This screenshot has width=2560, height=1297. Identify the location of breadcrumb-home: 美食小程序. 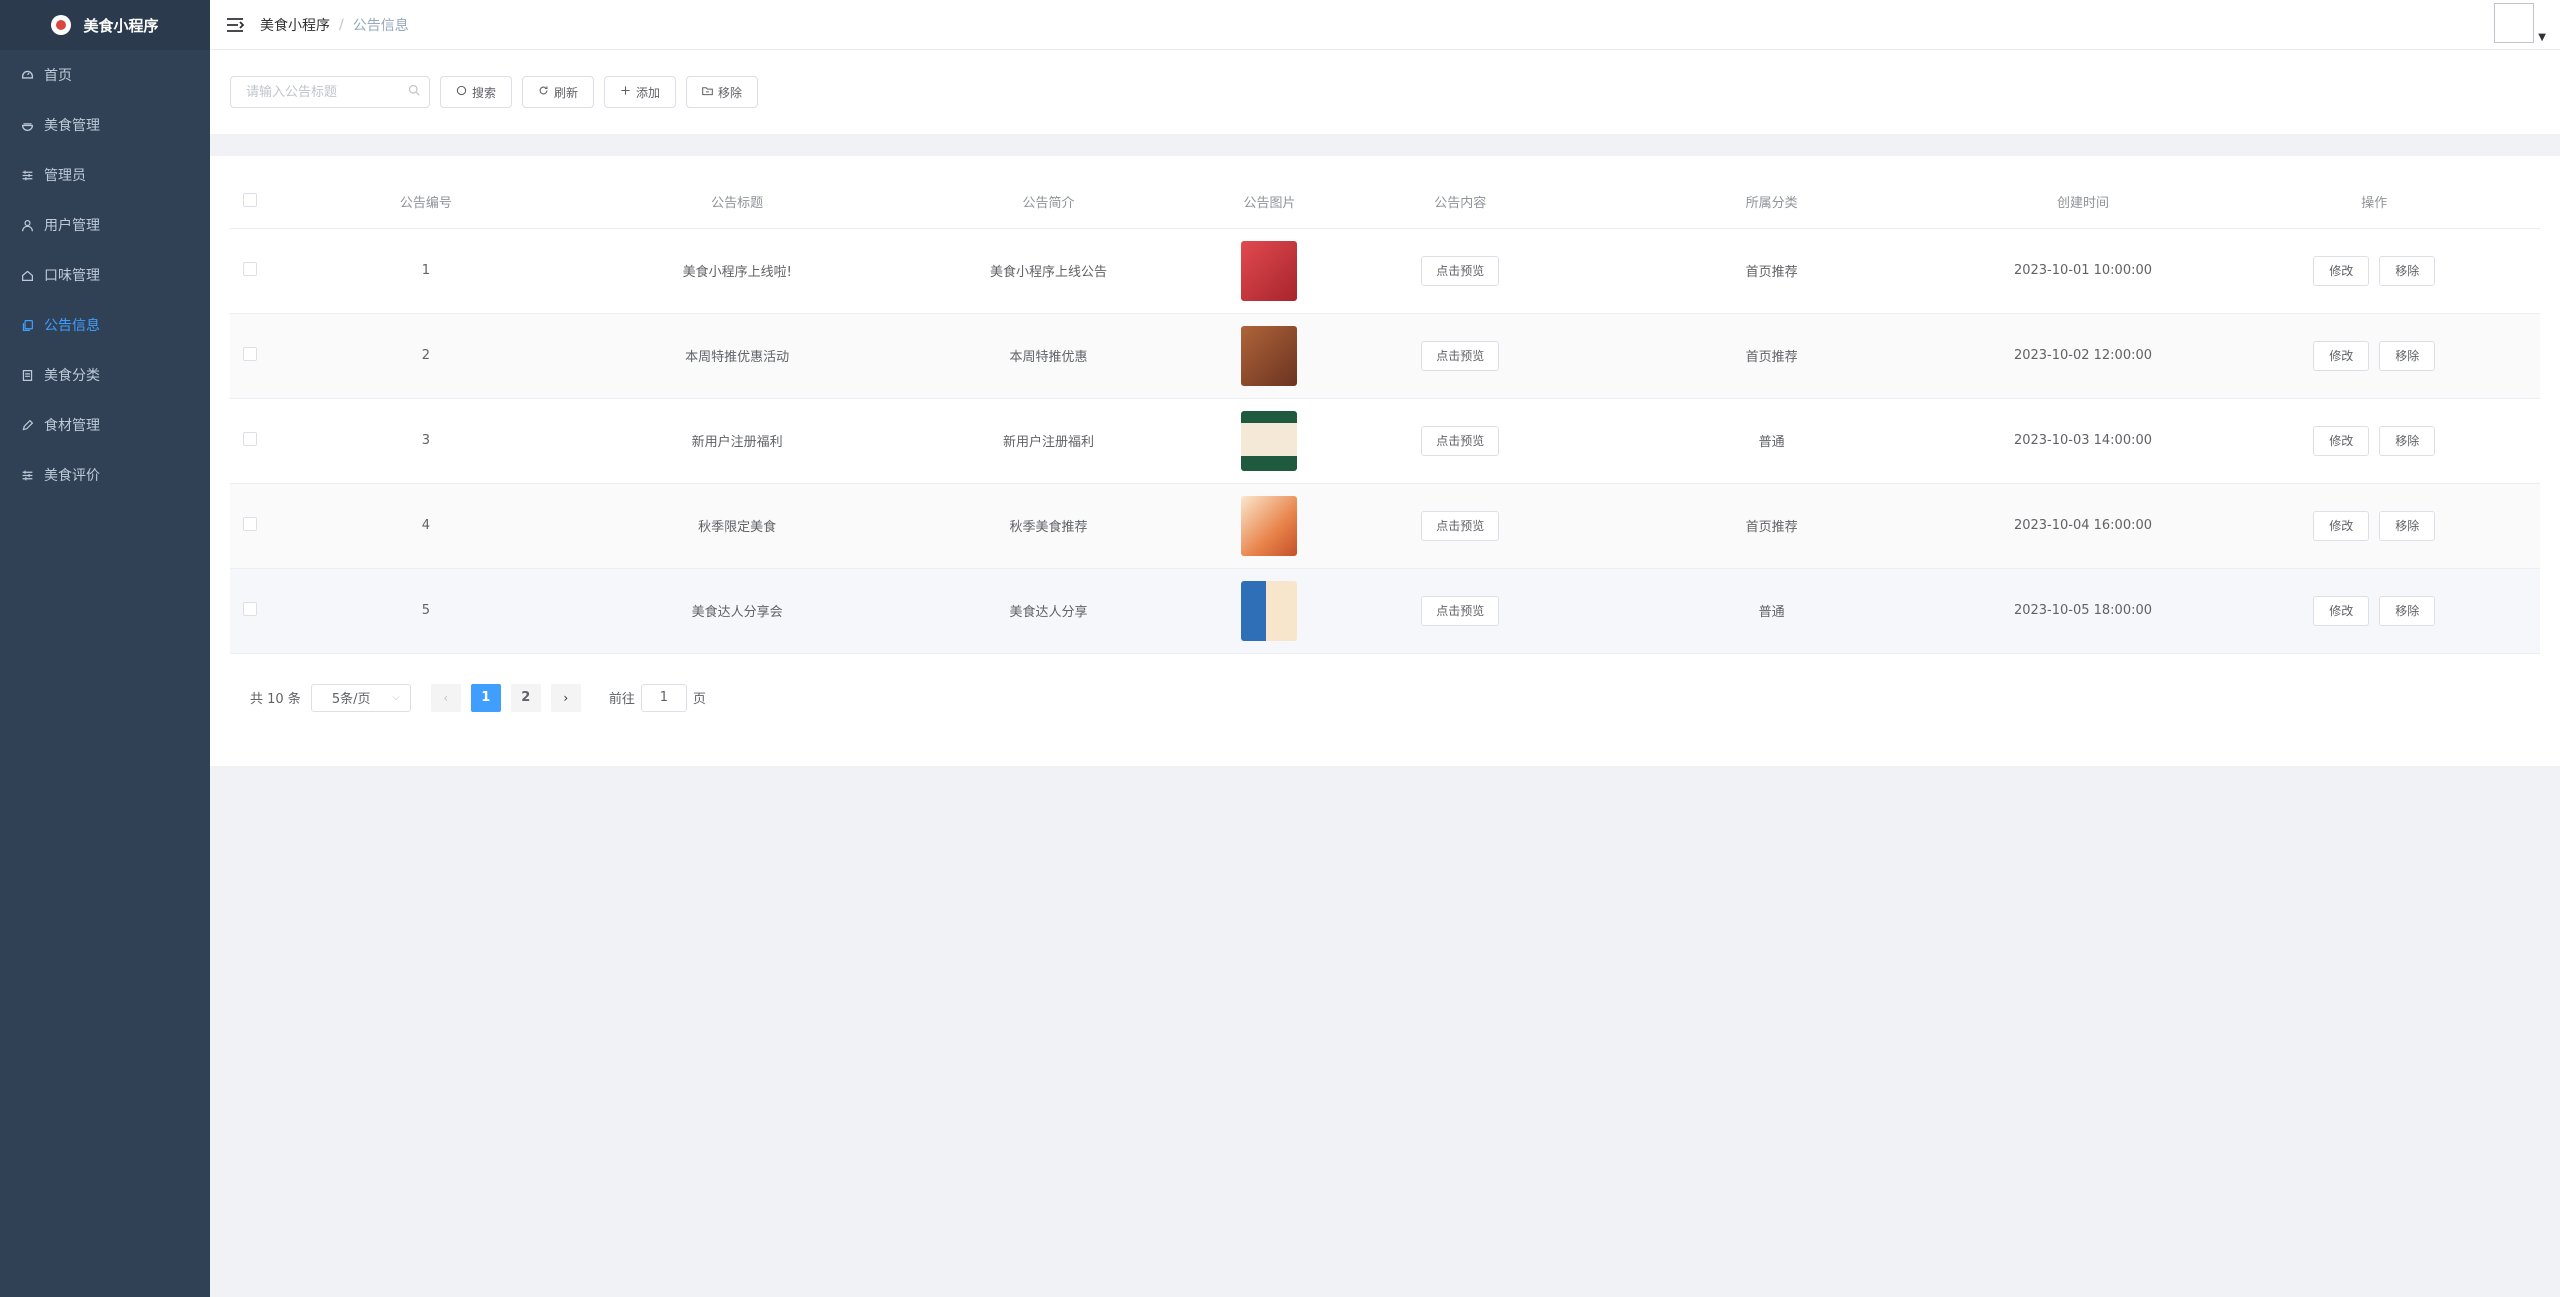
(295, 25).